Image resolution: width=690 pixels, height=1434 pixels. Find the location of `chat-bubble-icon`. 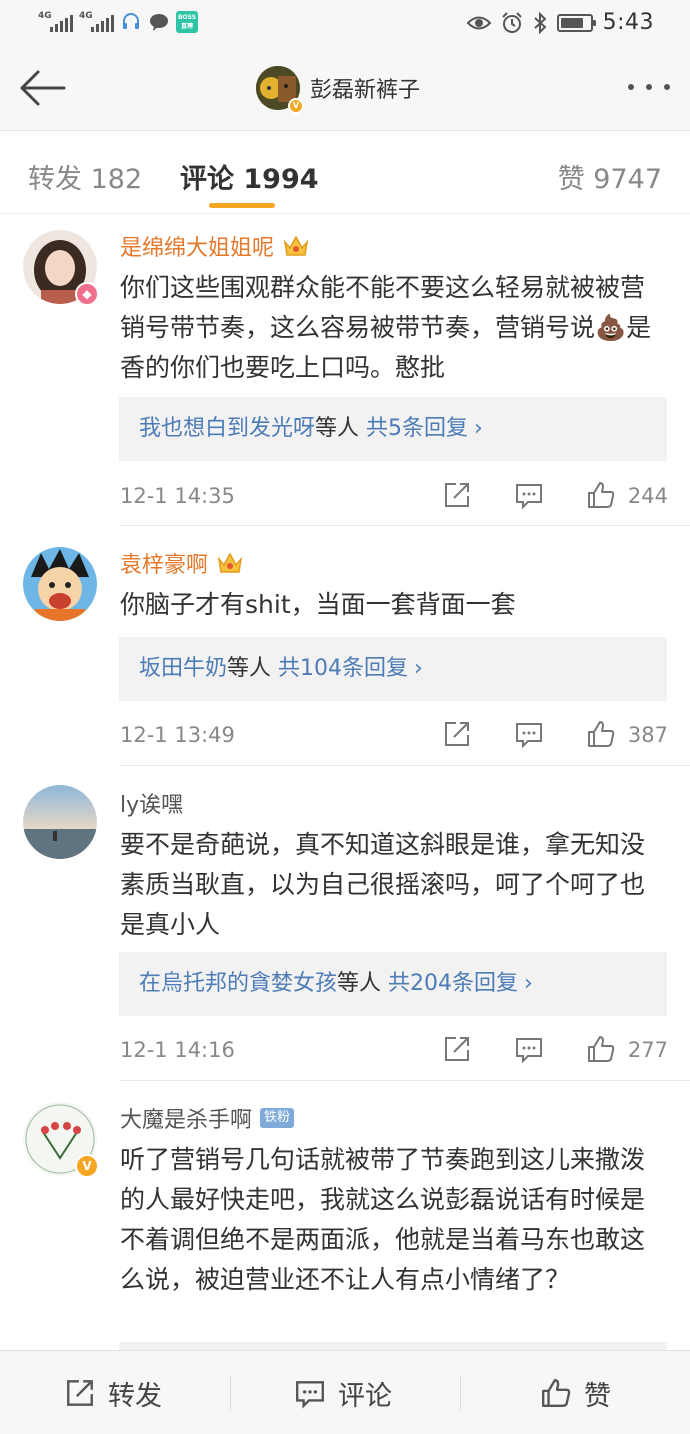

chat-bubble-icon is located at coordinates (159, 22).